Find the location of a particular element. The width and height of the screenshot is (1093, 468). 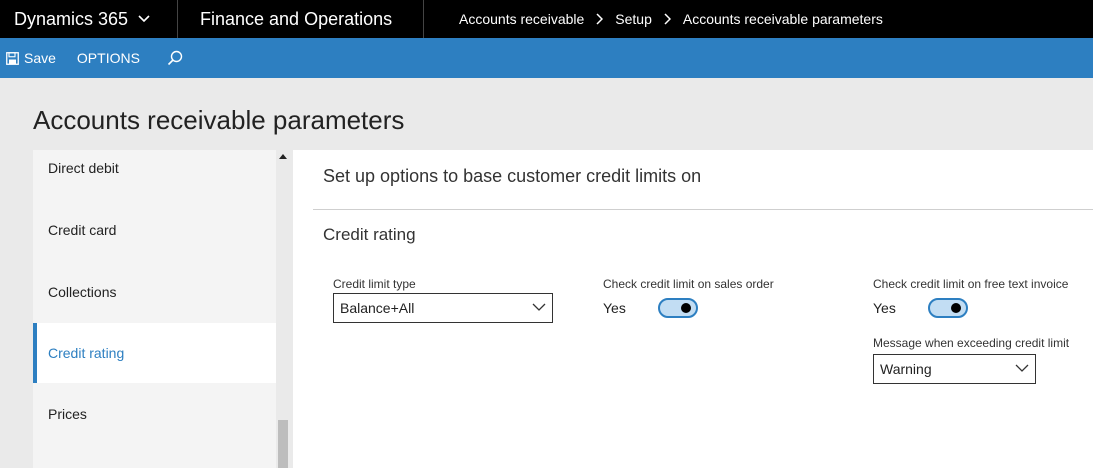

options-label: OPTIONS is located at coordinates (108, 58).